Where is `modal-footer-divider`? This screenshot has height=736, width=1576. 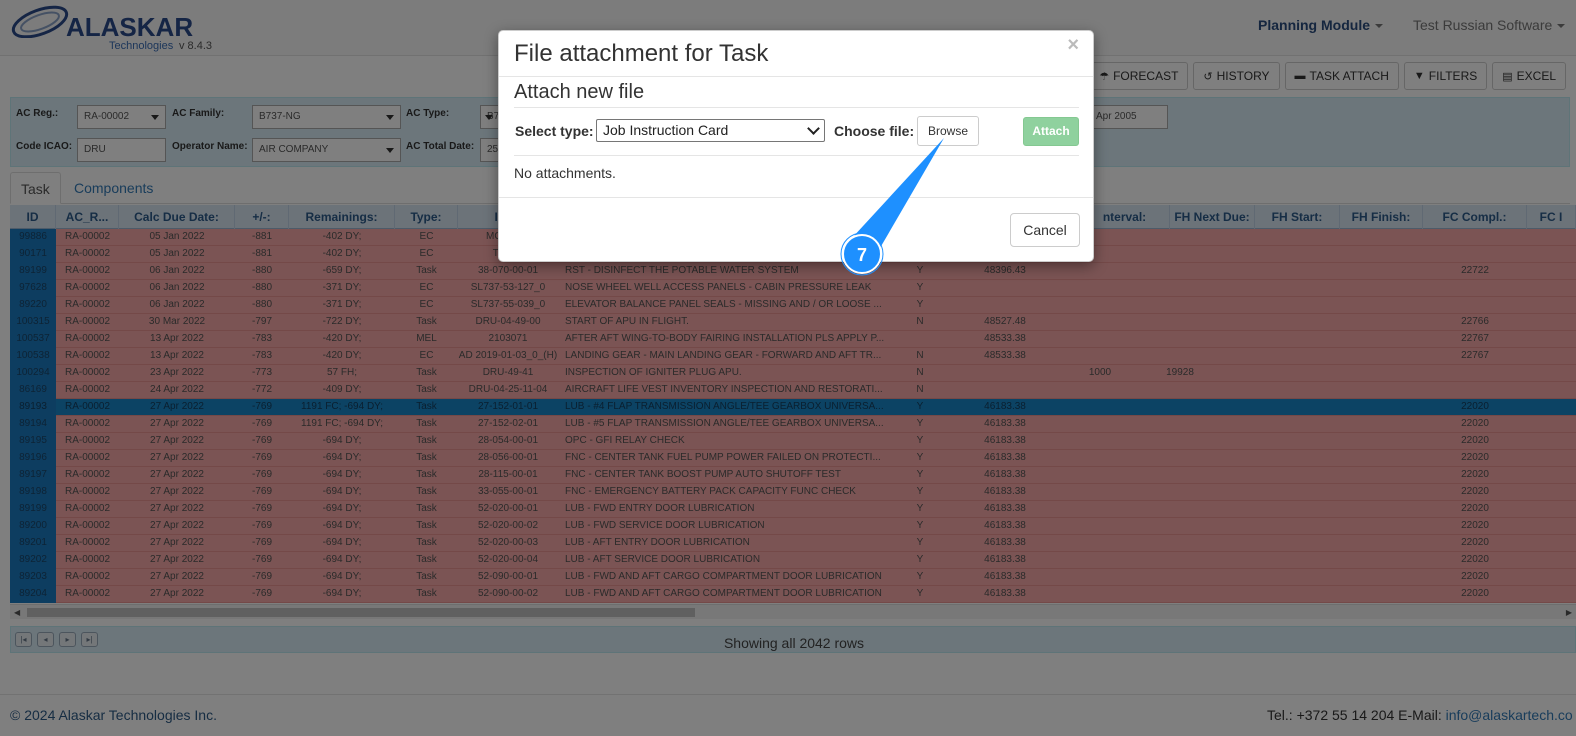
modal-footer-divider is located at coordinates (796, 197).